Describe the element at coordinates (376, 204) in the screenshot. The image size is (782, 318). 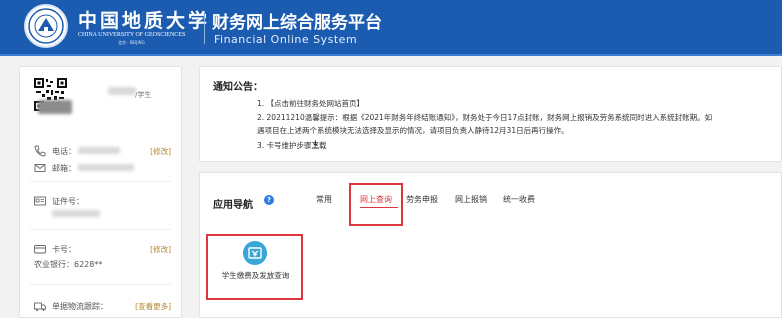
I see `active-tab-highlight` at that location.